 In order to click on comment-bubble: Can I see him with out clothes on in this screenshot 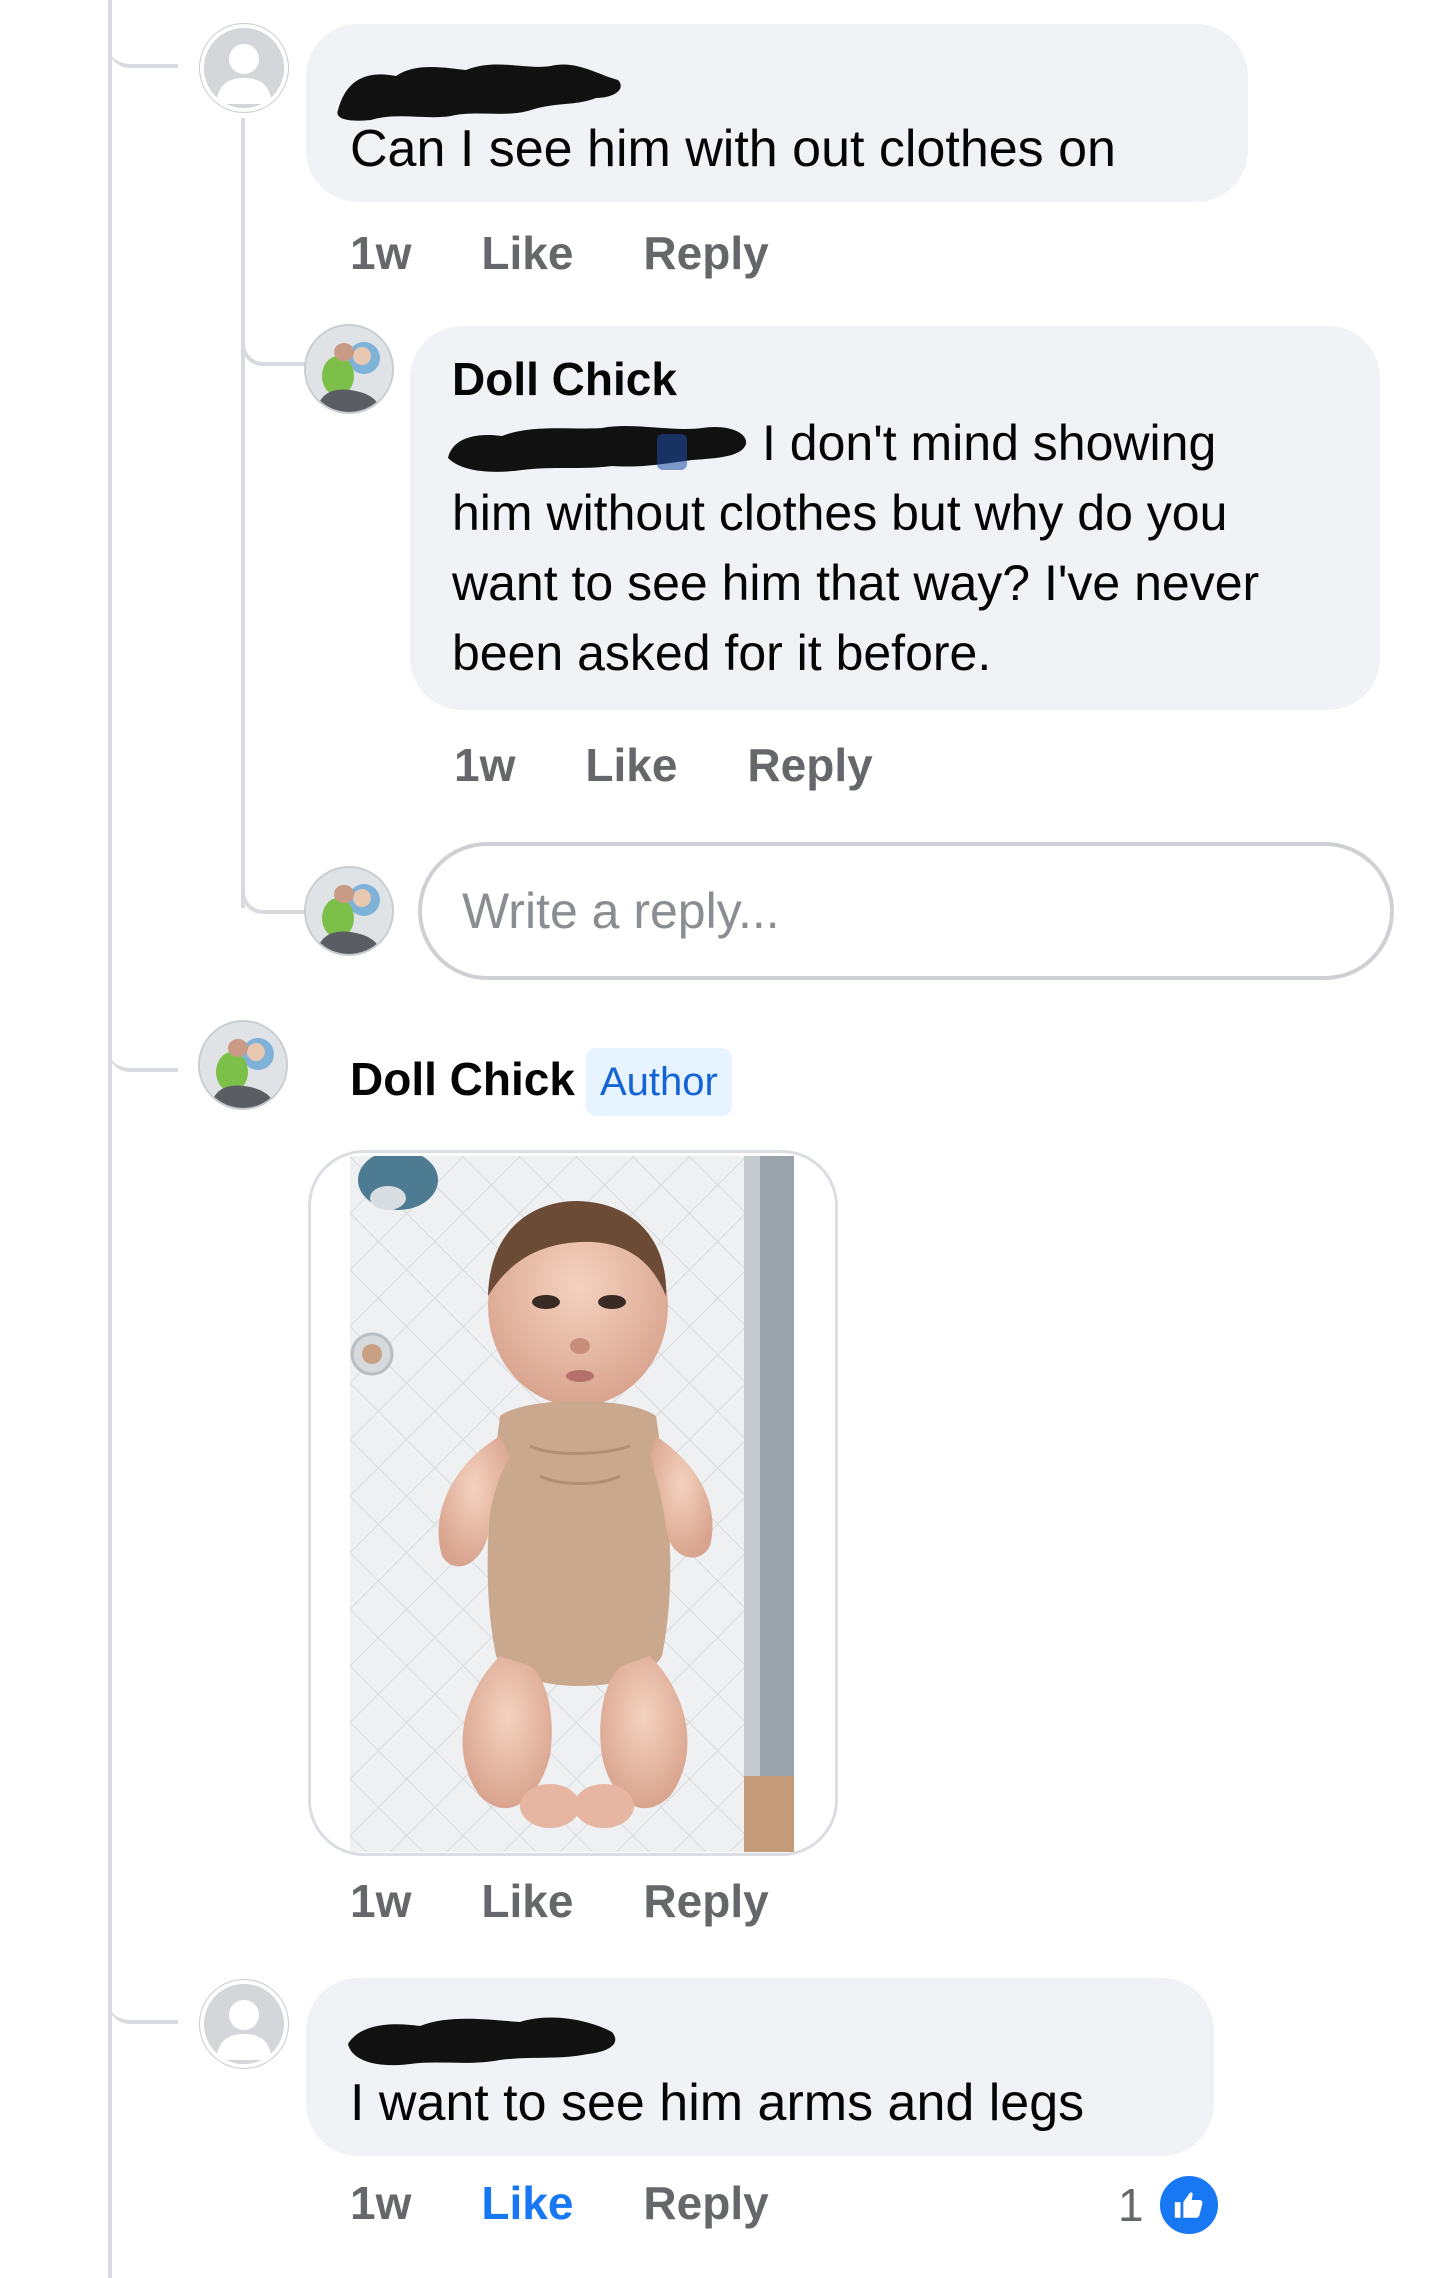, I will do `click(777, 113)`.